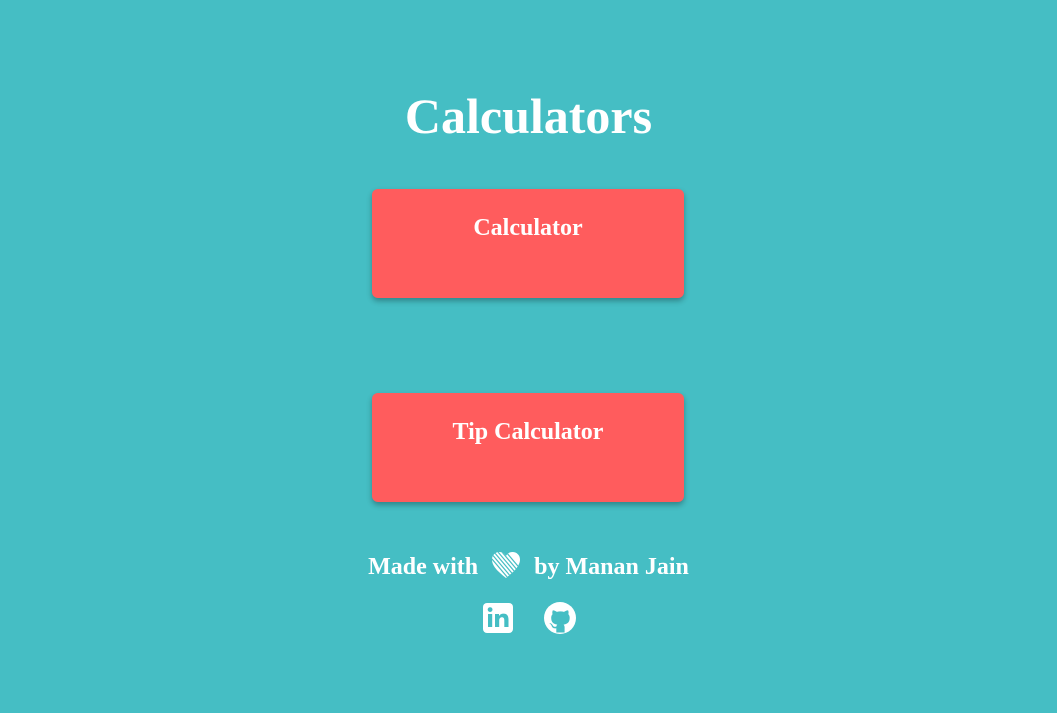 The image size is (1057, 713). I want to click on heart-icon, so click(506, 565).